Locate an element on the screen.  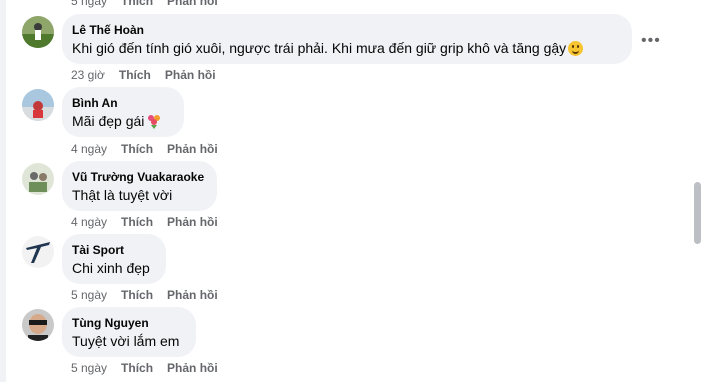
comment-text: Chi xinh đẹp is located at coordinates (111, 268).